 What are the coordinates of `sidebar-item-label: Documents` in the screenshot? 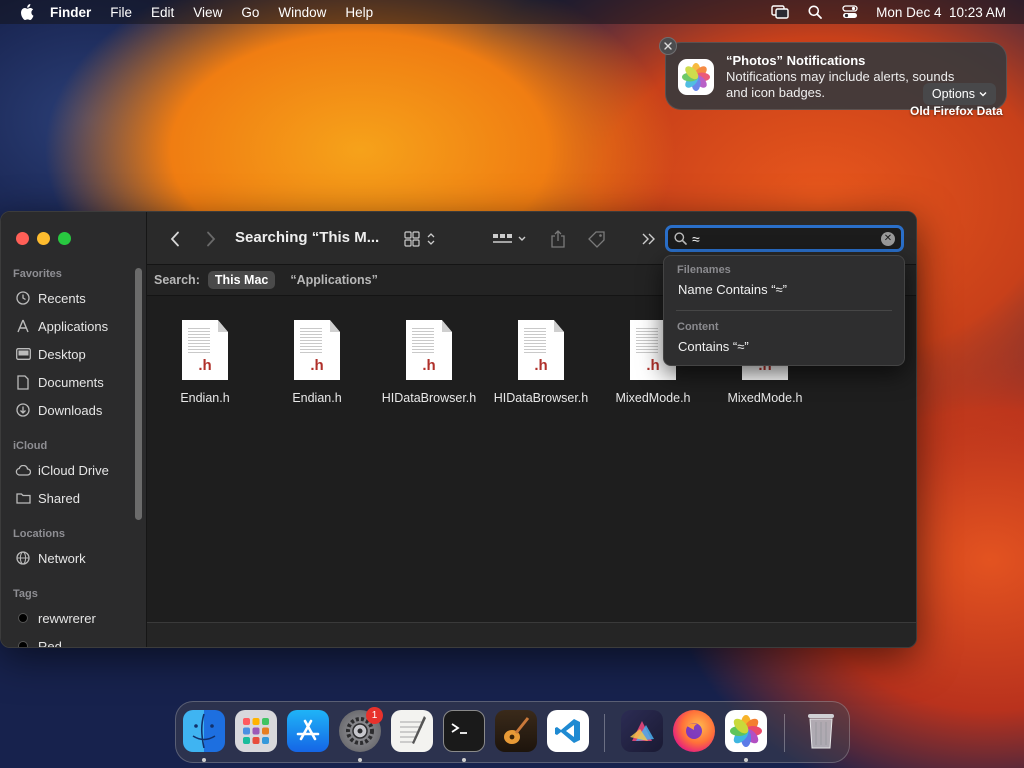 It's located at (71, 382).